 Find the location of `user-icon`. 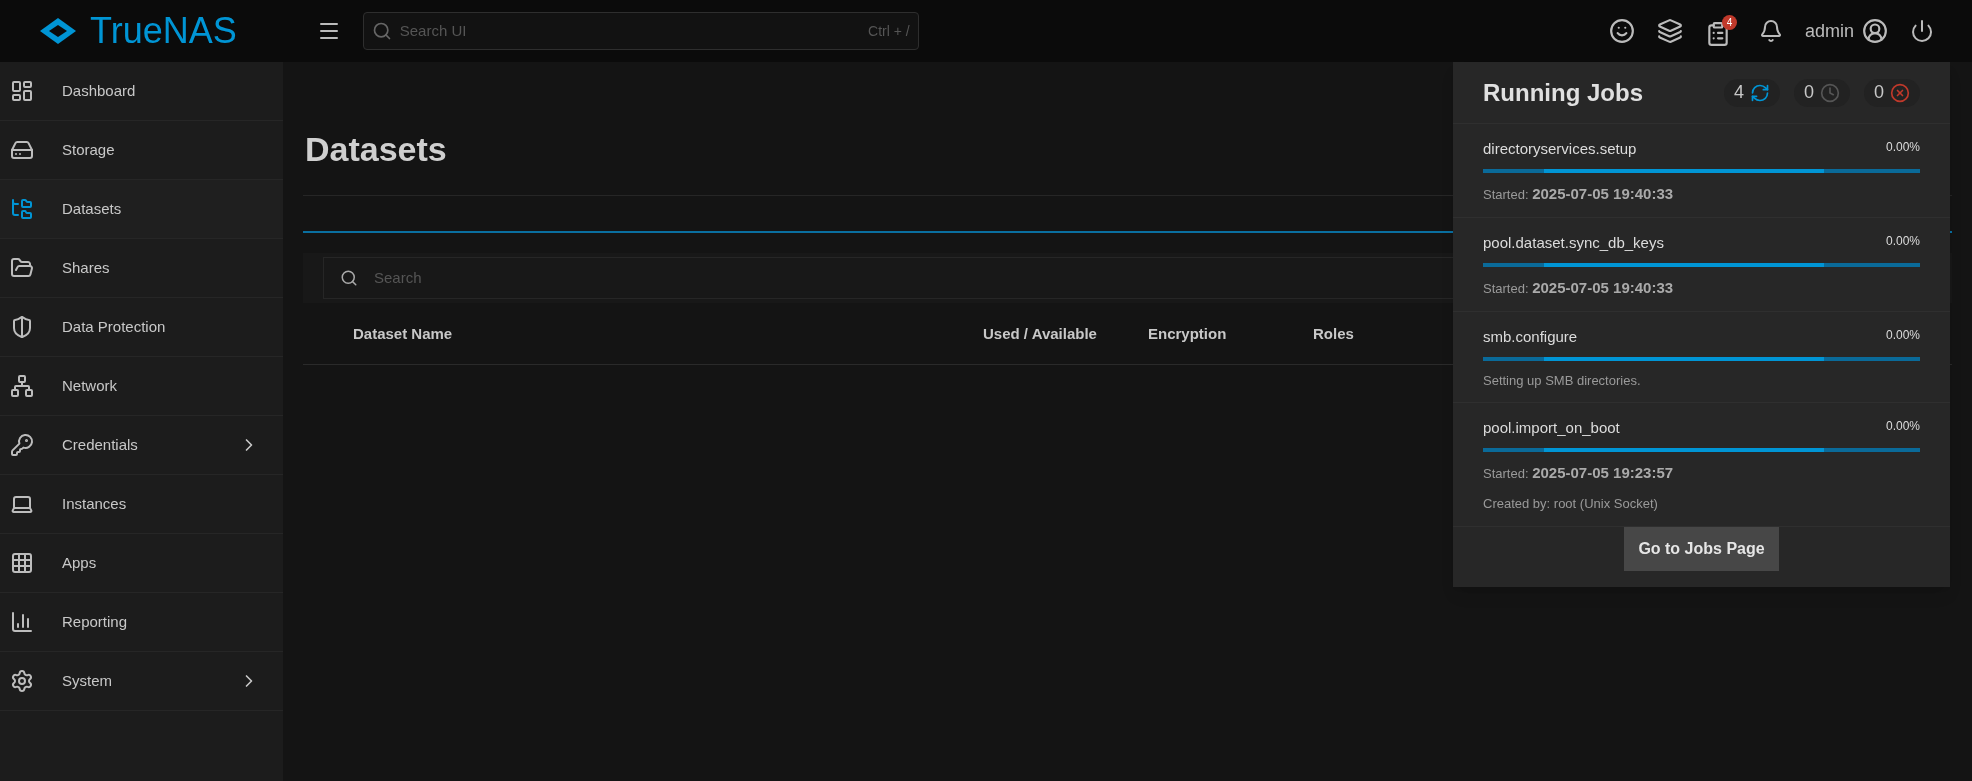

user-icon is located at coordinates (1875, 31).